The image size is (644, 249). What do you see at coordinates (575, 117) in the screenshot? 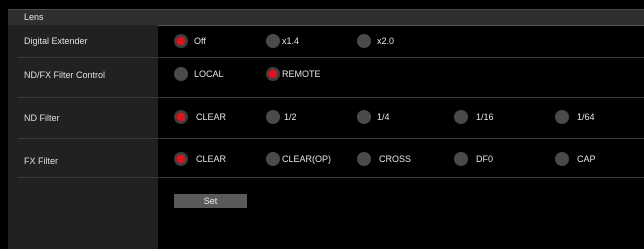
I see `radio-nd-filter-1-64: 1/64` at bounding box center [575, 117].